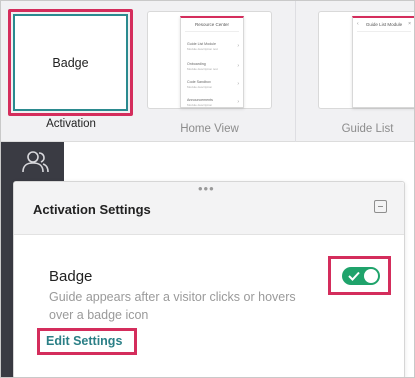 The height and width of the screenshot is (378, 415). I want to click on users-icon, so click(35, 162).